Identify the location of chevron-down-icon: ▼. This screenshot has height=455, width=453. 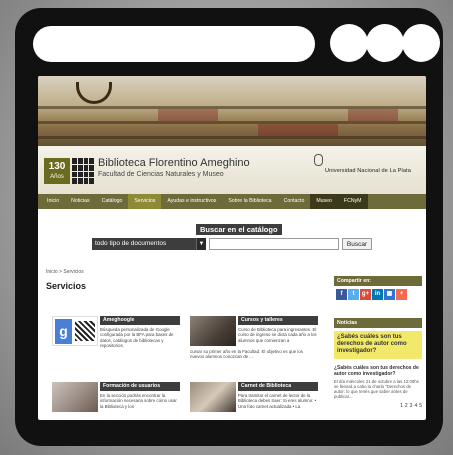
(201, 244).